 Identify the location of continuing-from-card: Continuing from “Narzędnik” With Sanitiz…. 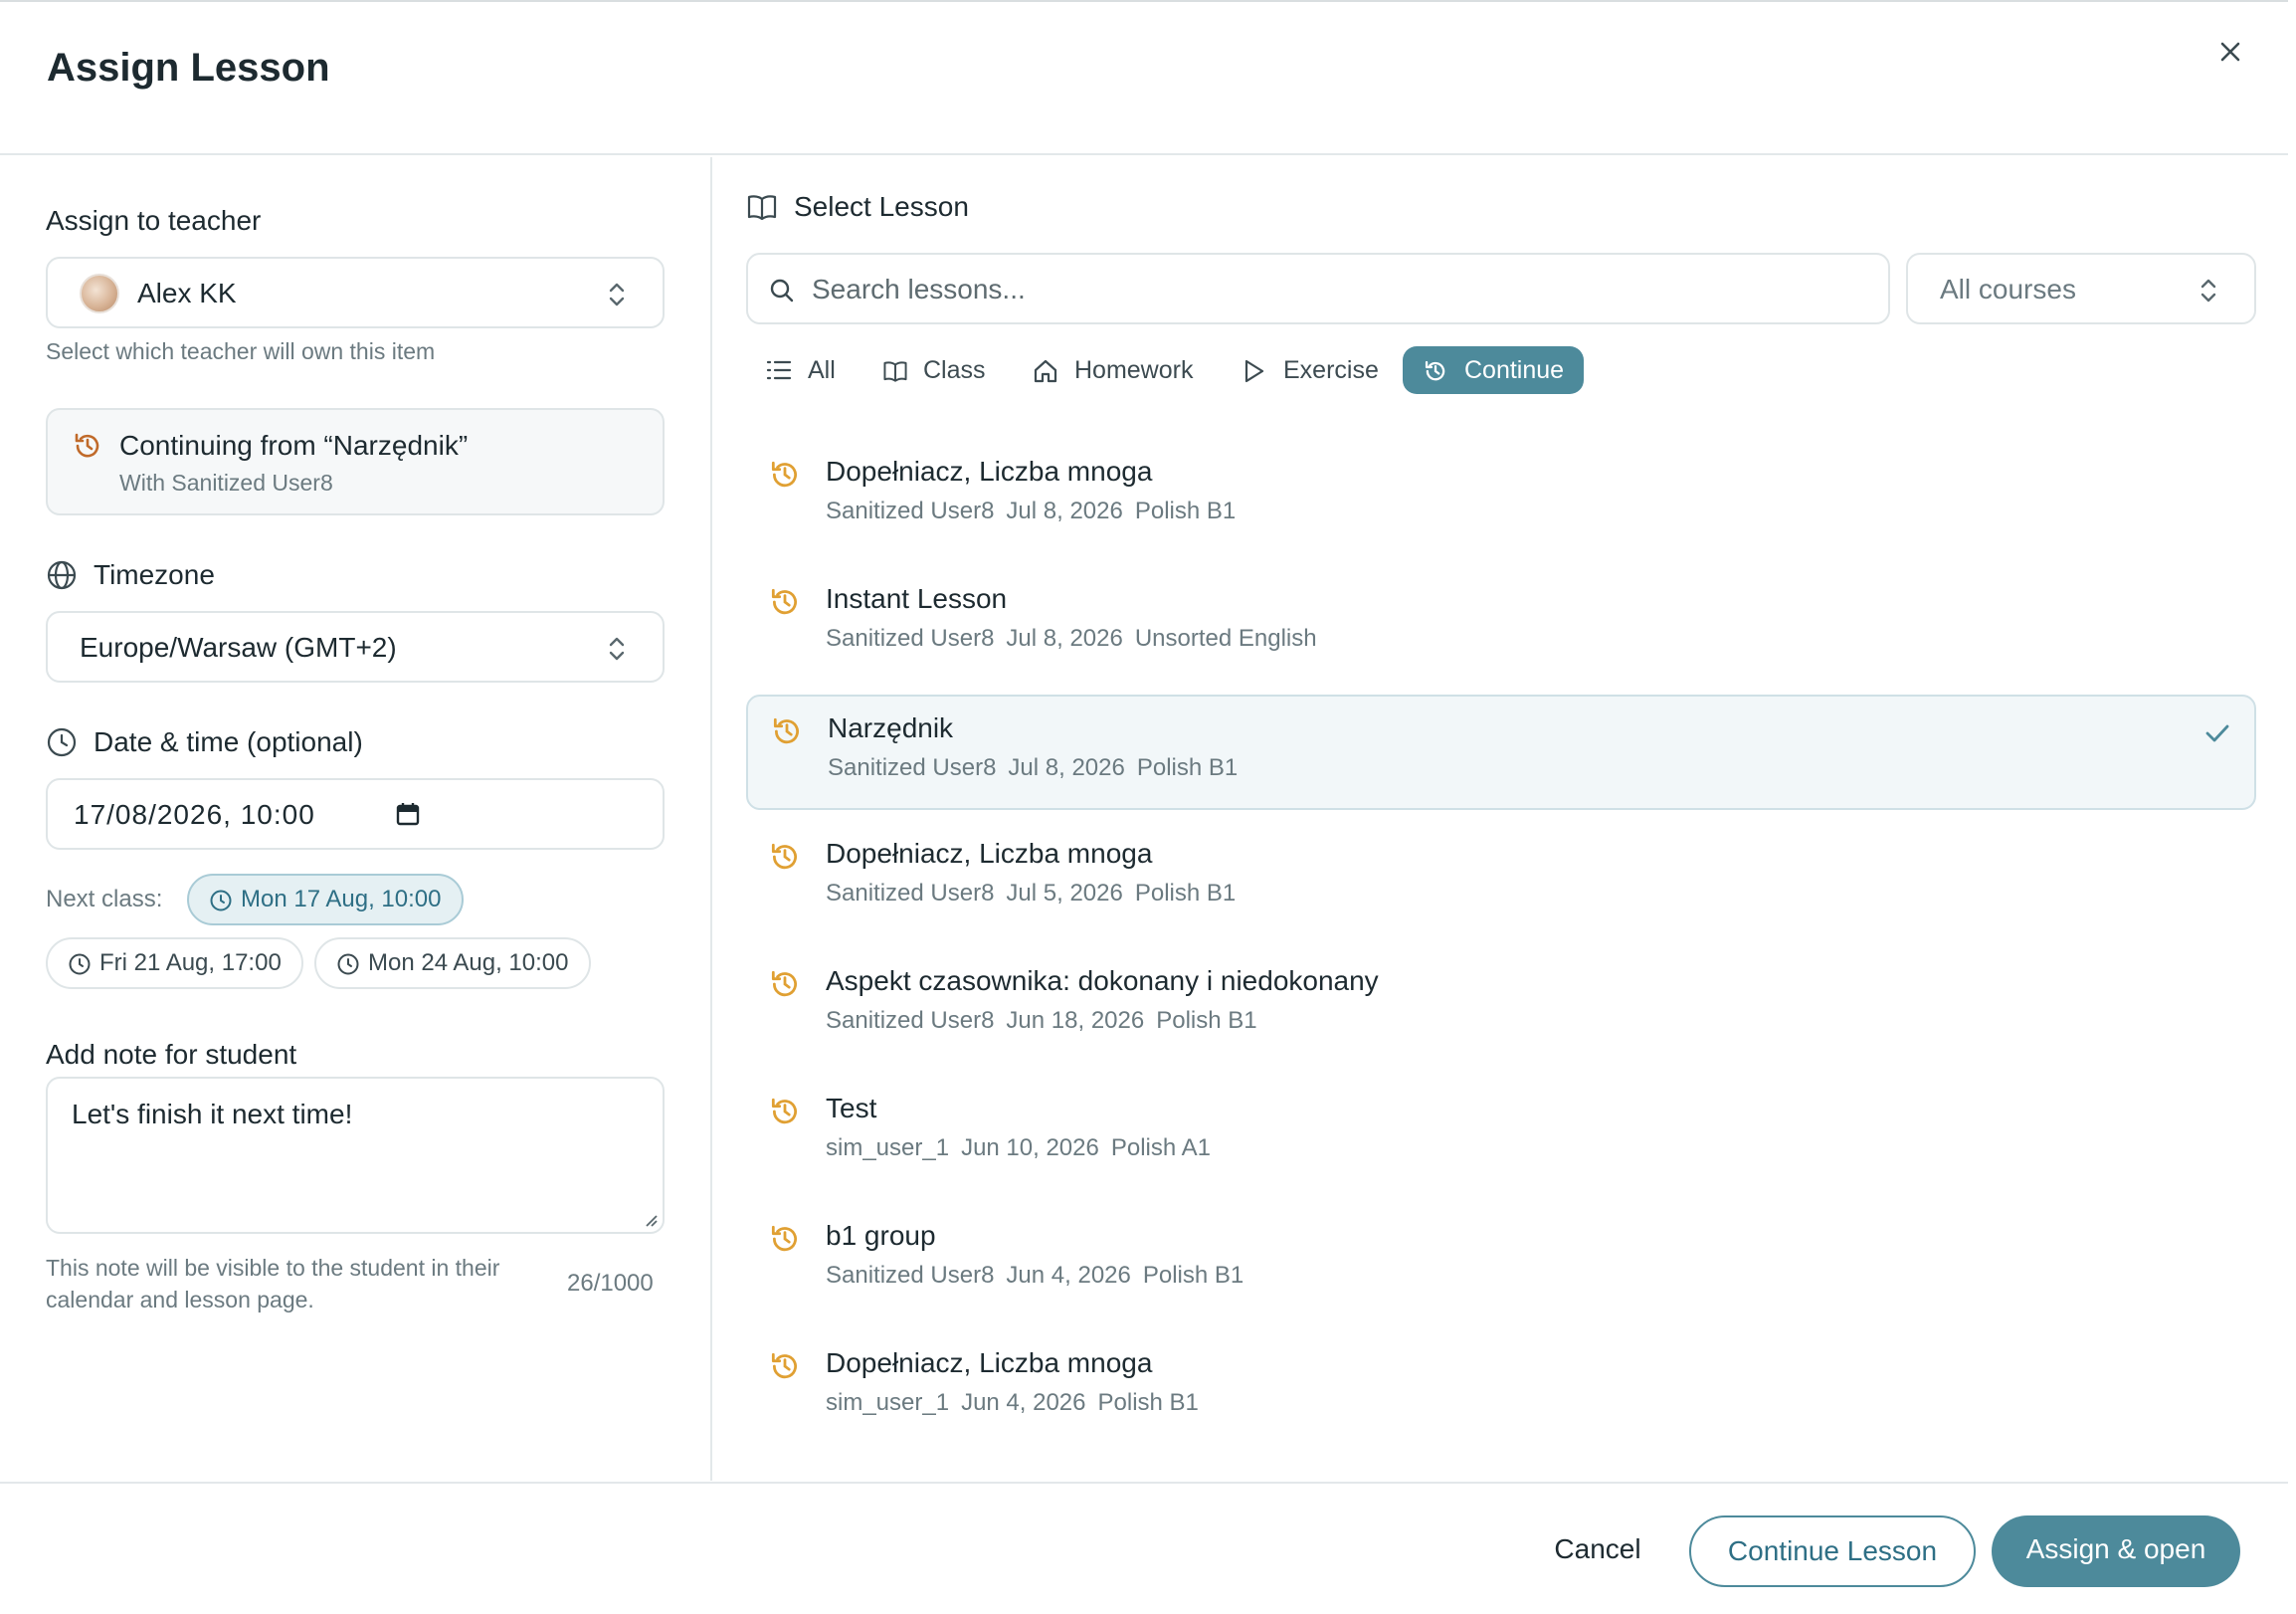
(355, 461).